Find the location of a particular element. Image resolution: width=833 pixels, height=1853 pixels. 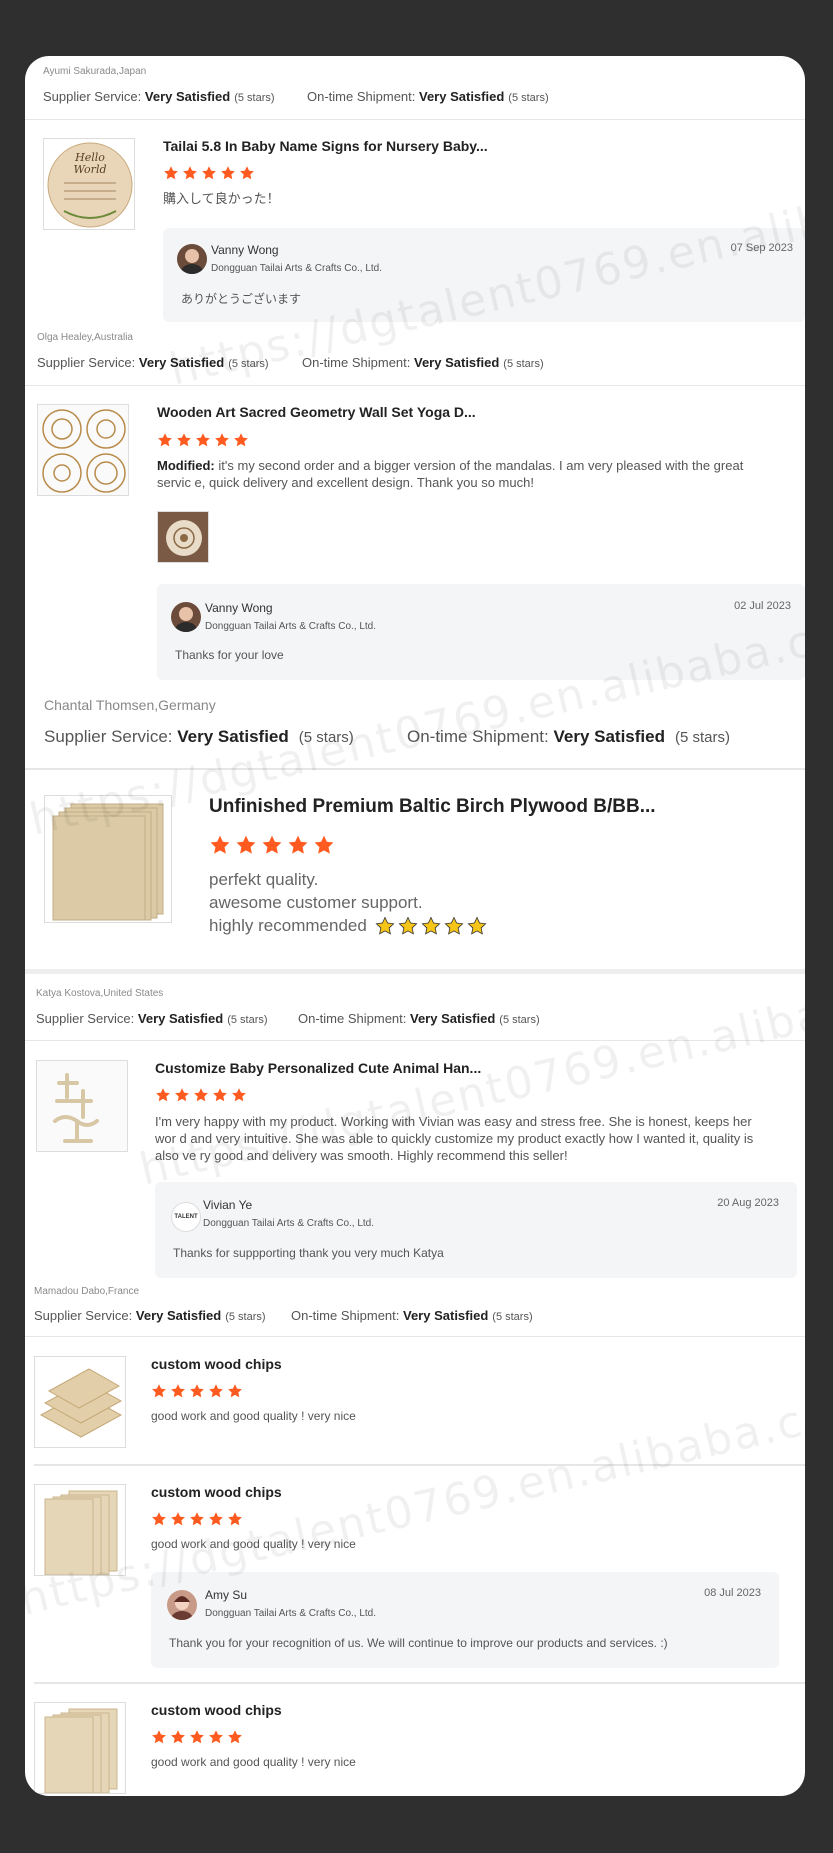

review-text: 購入して良かった！ is located at coordinates (221, 198).